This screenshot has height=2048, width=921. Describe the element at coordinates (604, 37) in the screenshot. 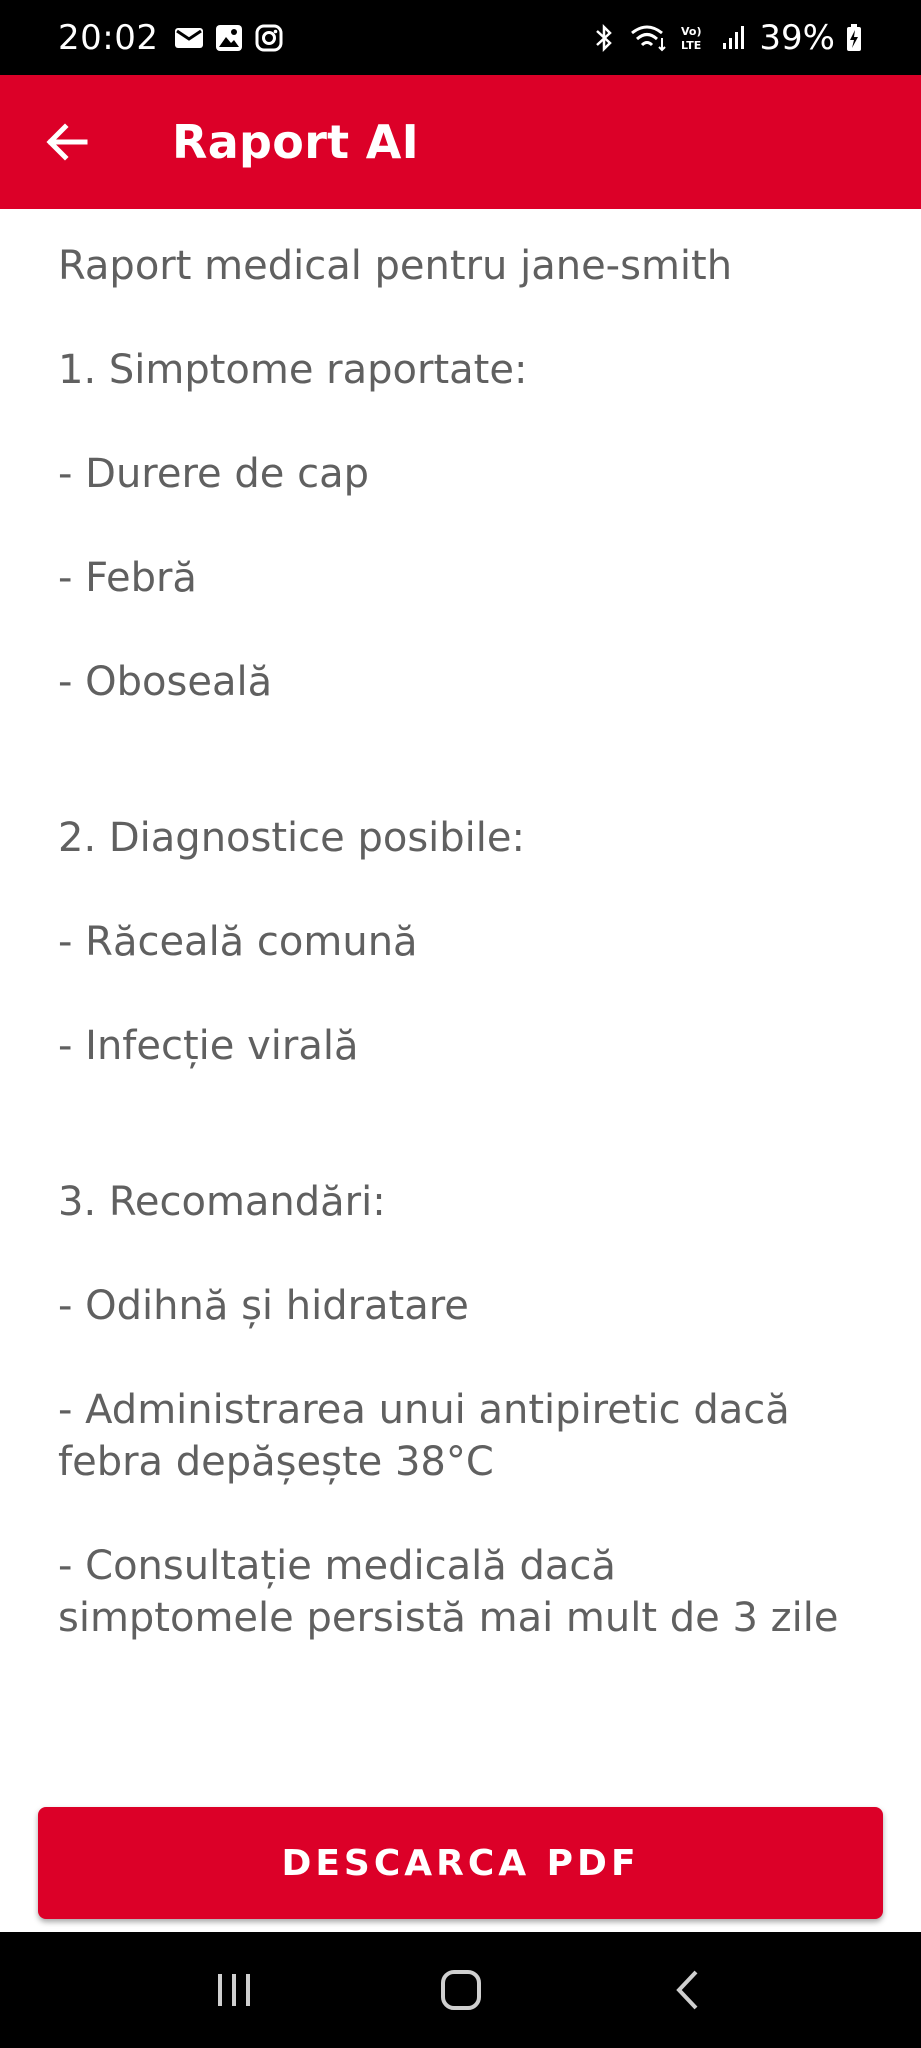

I see `bluetooth-icon` at that location.